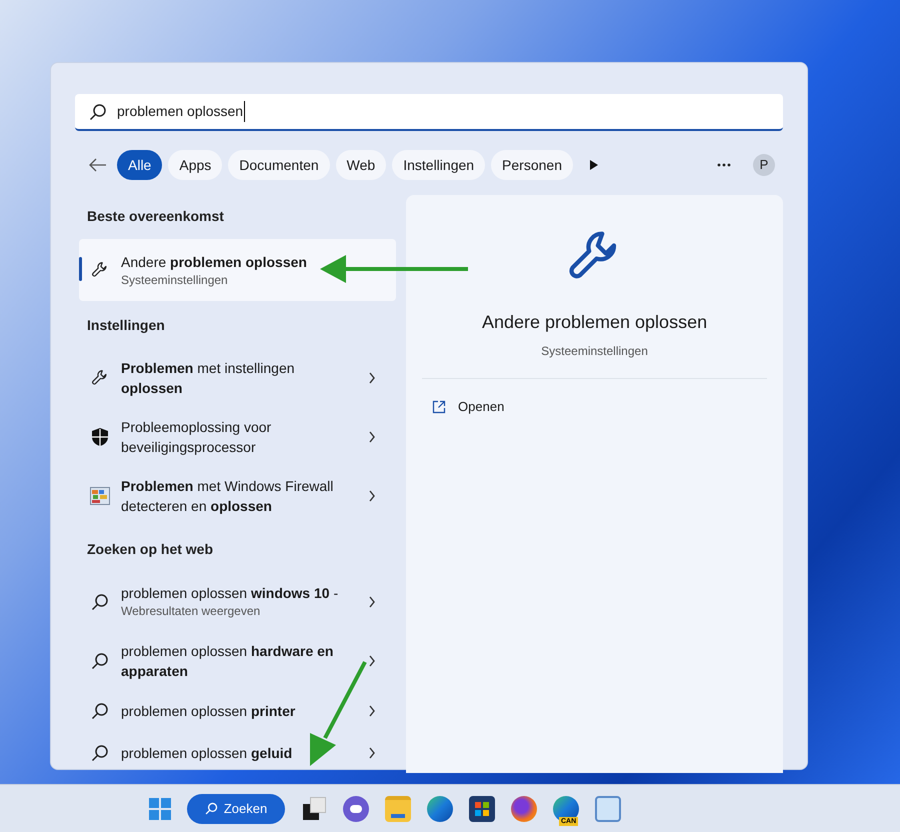 The height and width of the screenshot is (832, 900). Describe the element at coordinates (207, 753) in the screenshot. I see `result-title: problemen oplossen geluid` at that location.